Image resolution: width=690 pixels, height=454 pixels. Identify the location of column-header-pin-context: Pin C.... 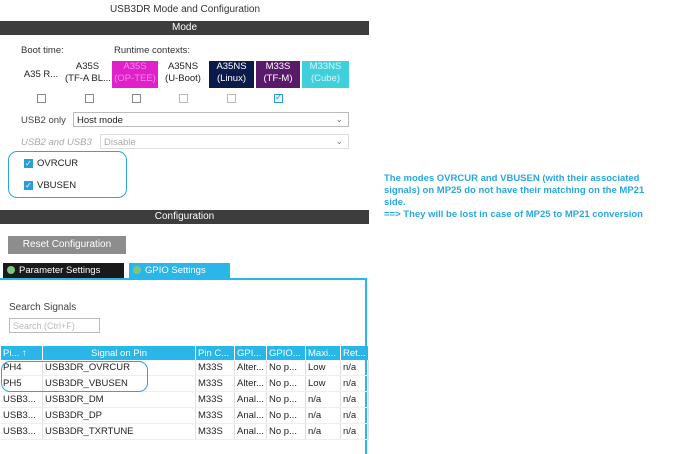
(215, 353).